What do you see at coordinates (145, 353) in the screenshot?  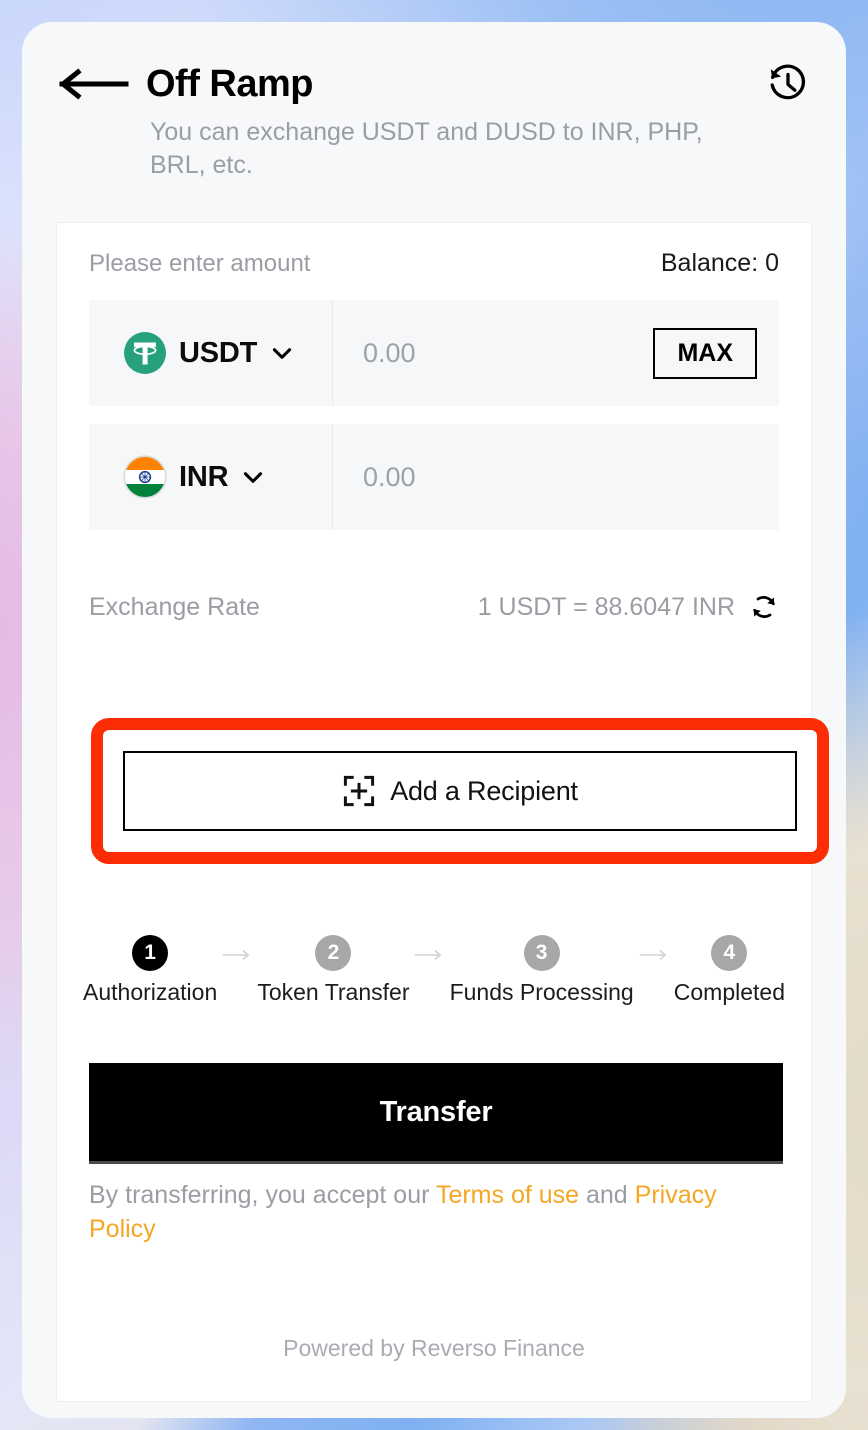 I see `tether-coin-icon` at bounding box center [145, 353].